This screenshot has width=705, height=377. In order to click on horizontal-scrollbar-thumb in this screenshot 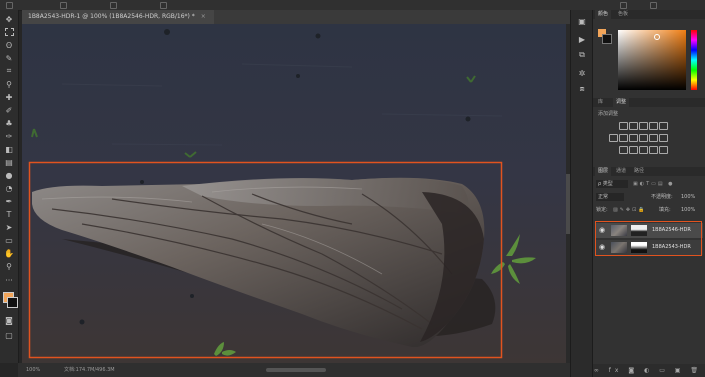, I will do `click(296, 370)`.